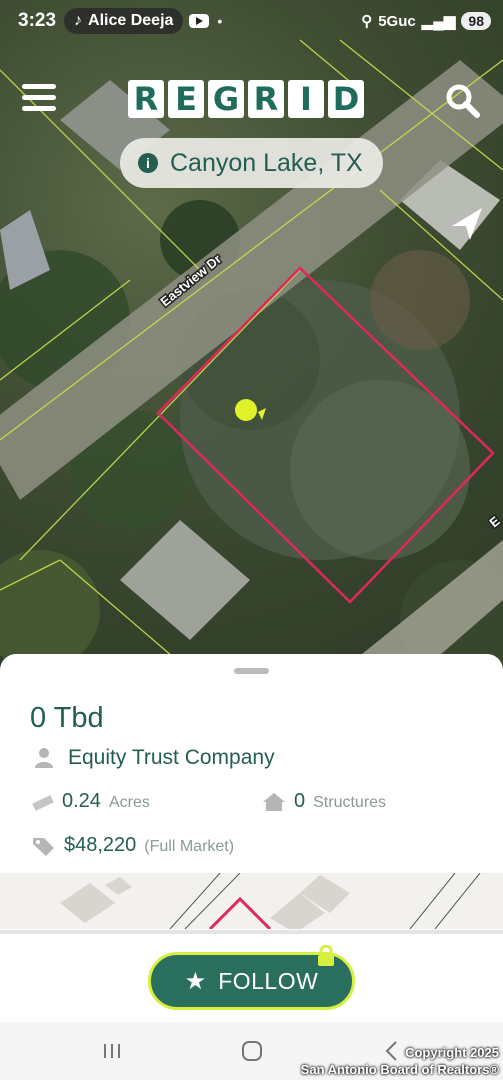  What do you see at coordinates (306, 99) in the screenshot?
I see `logo-letter: I` at bounding box center [306, 99].